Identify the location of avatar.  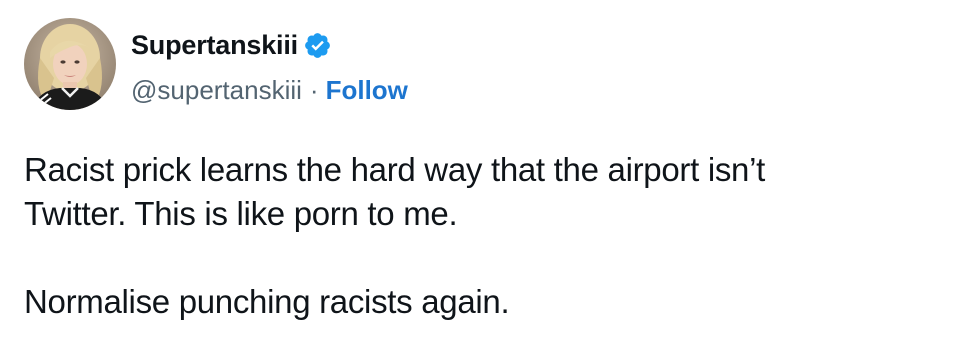
(70, 64).